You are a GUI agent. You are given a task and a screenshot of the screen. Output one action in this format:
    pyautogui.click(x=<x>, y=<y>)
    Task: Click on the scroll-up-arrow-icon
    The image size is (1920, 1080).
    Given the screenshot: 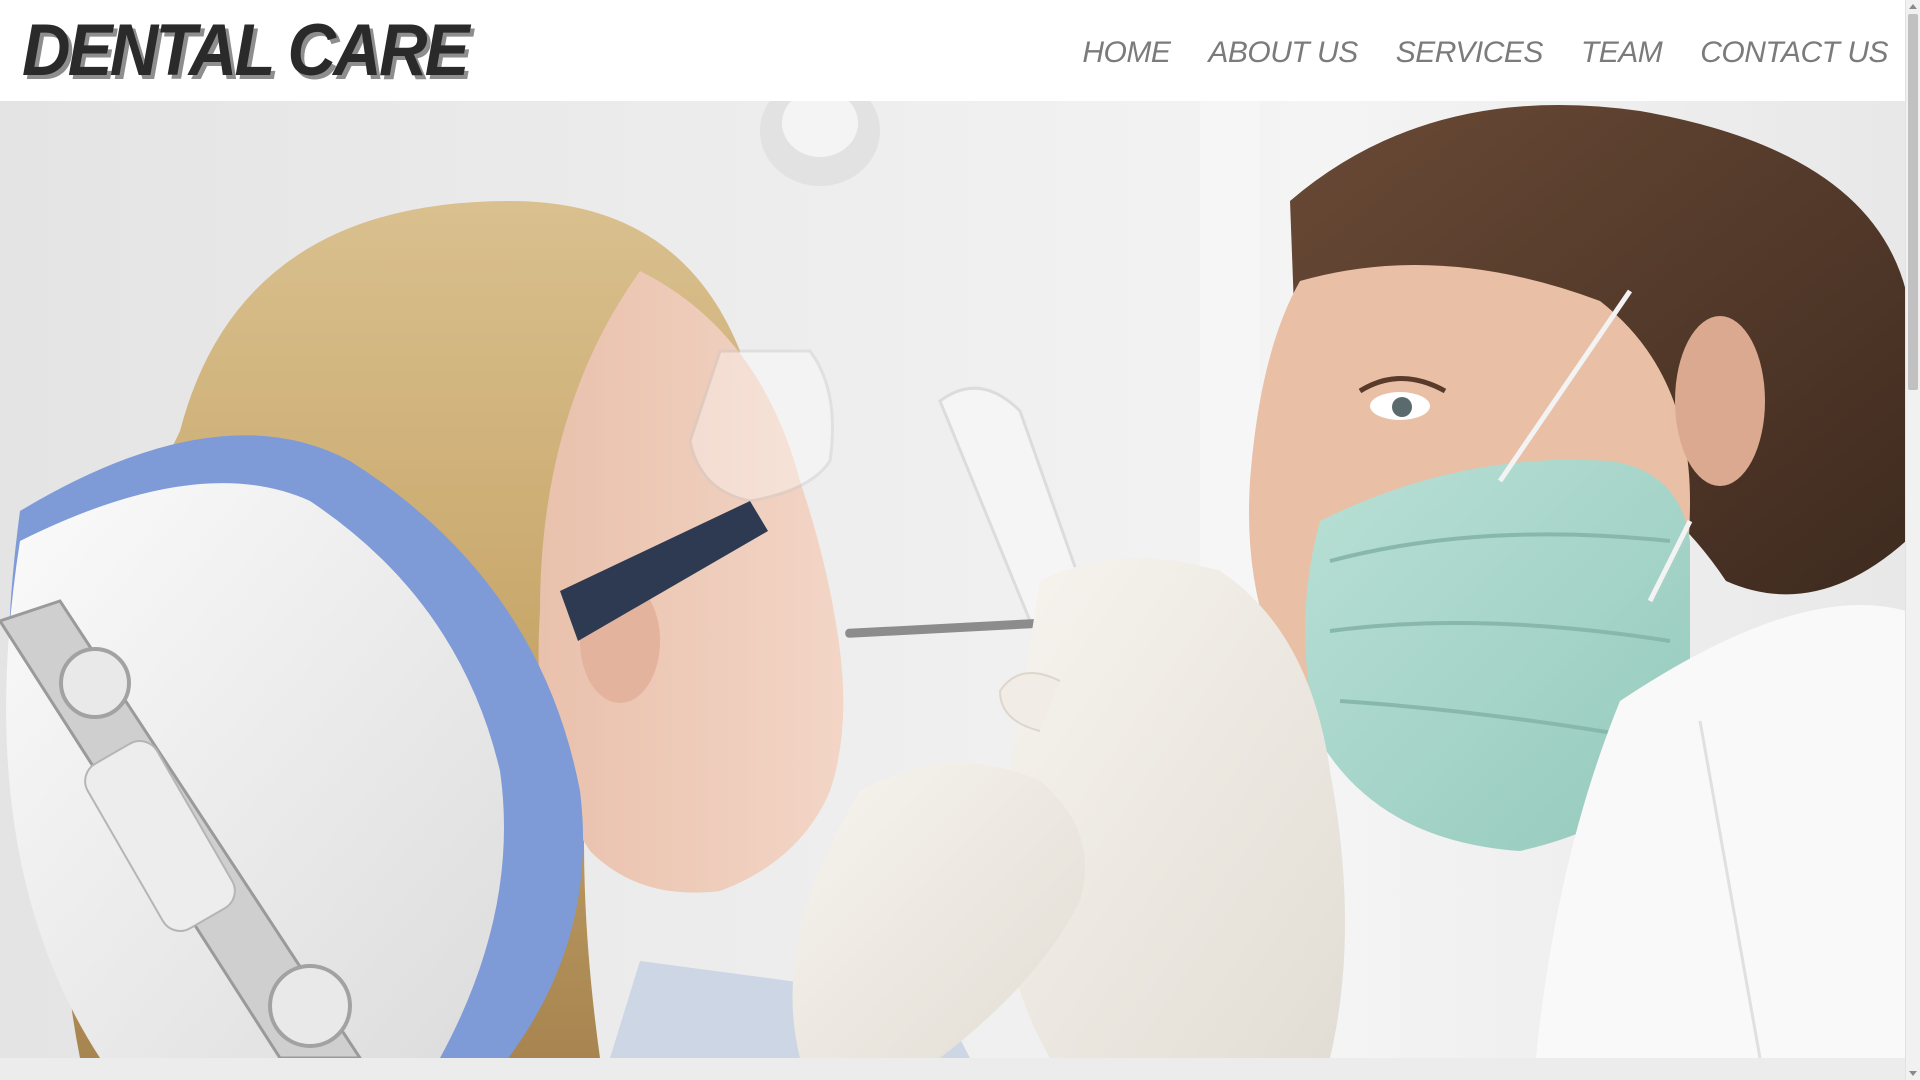 What is the action you would take?
    pyautogui.click(x=1913, y=6)
    